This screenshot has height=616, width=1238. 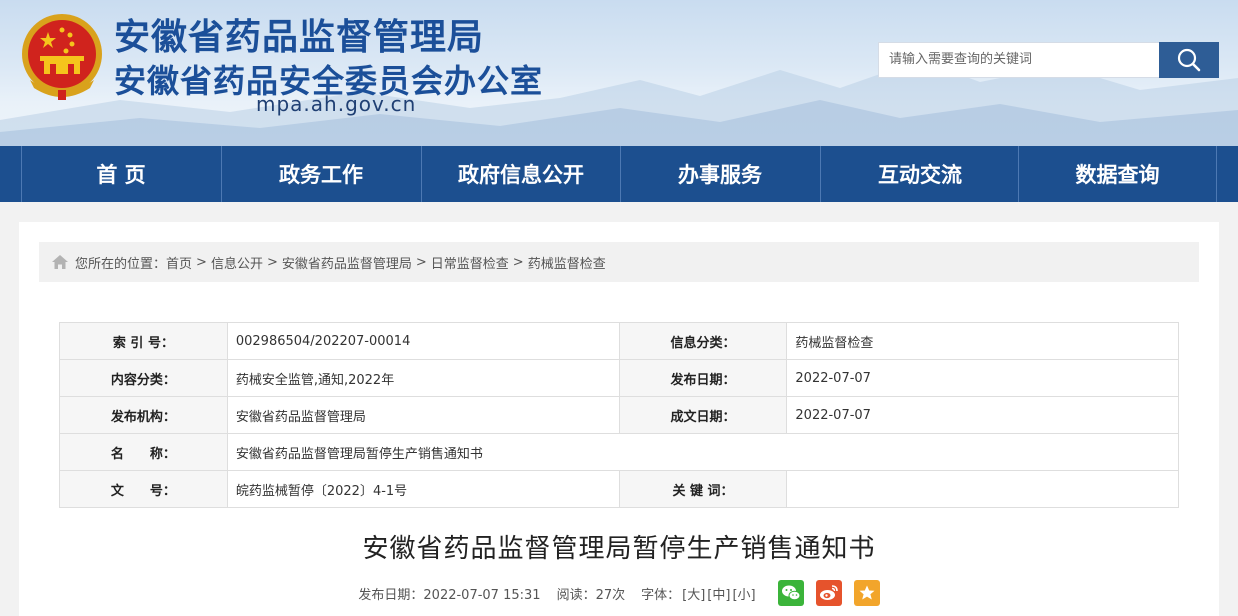 I want to click on nav-item-information-disclosure: 政府信息公开, so click(x=520, y=174).